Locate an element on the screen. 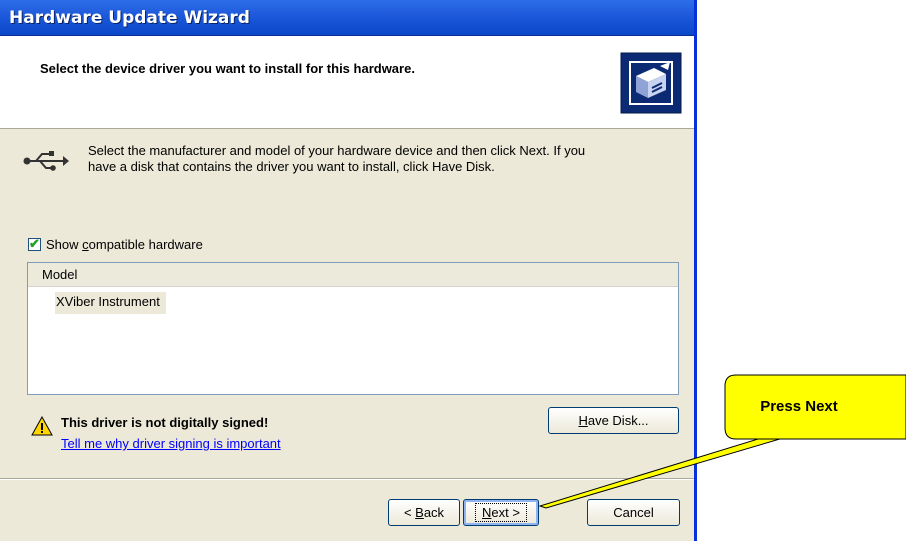  have-disk-accel: H is located at coordinates (583, 420).